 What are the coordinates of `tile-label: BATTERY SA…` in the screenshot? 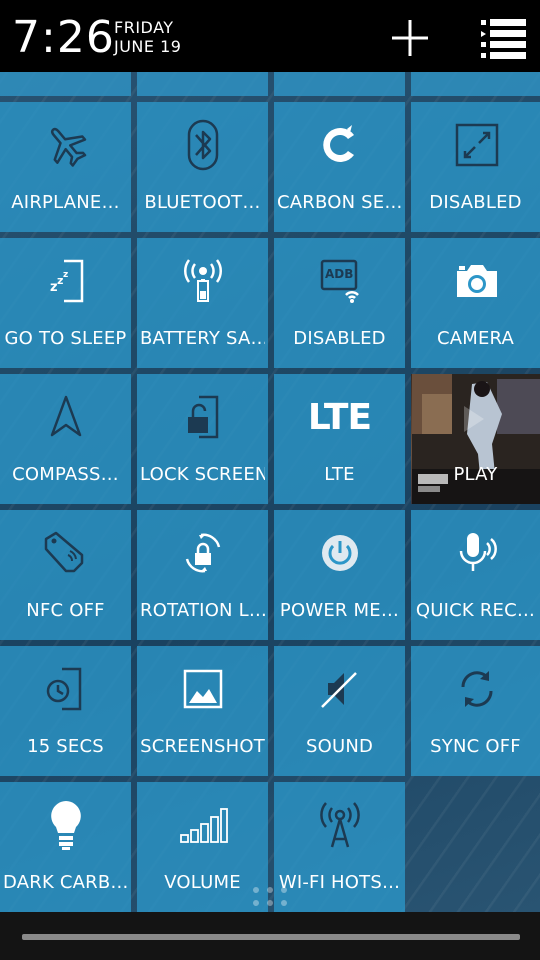 It's located at (202, 338).